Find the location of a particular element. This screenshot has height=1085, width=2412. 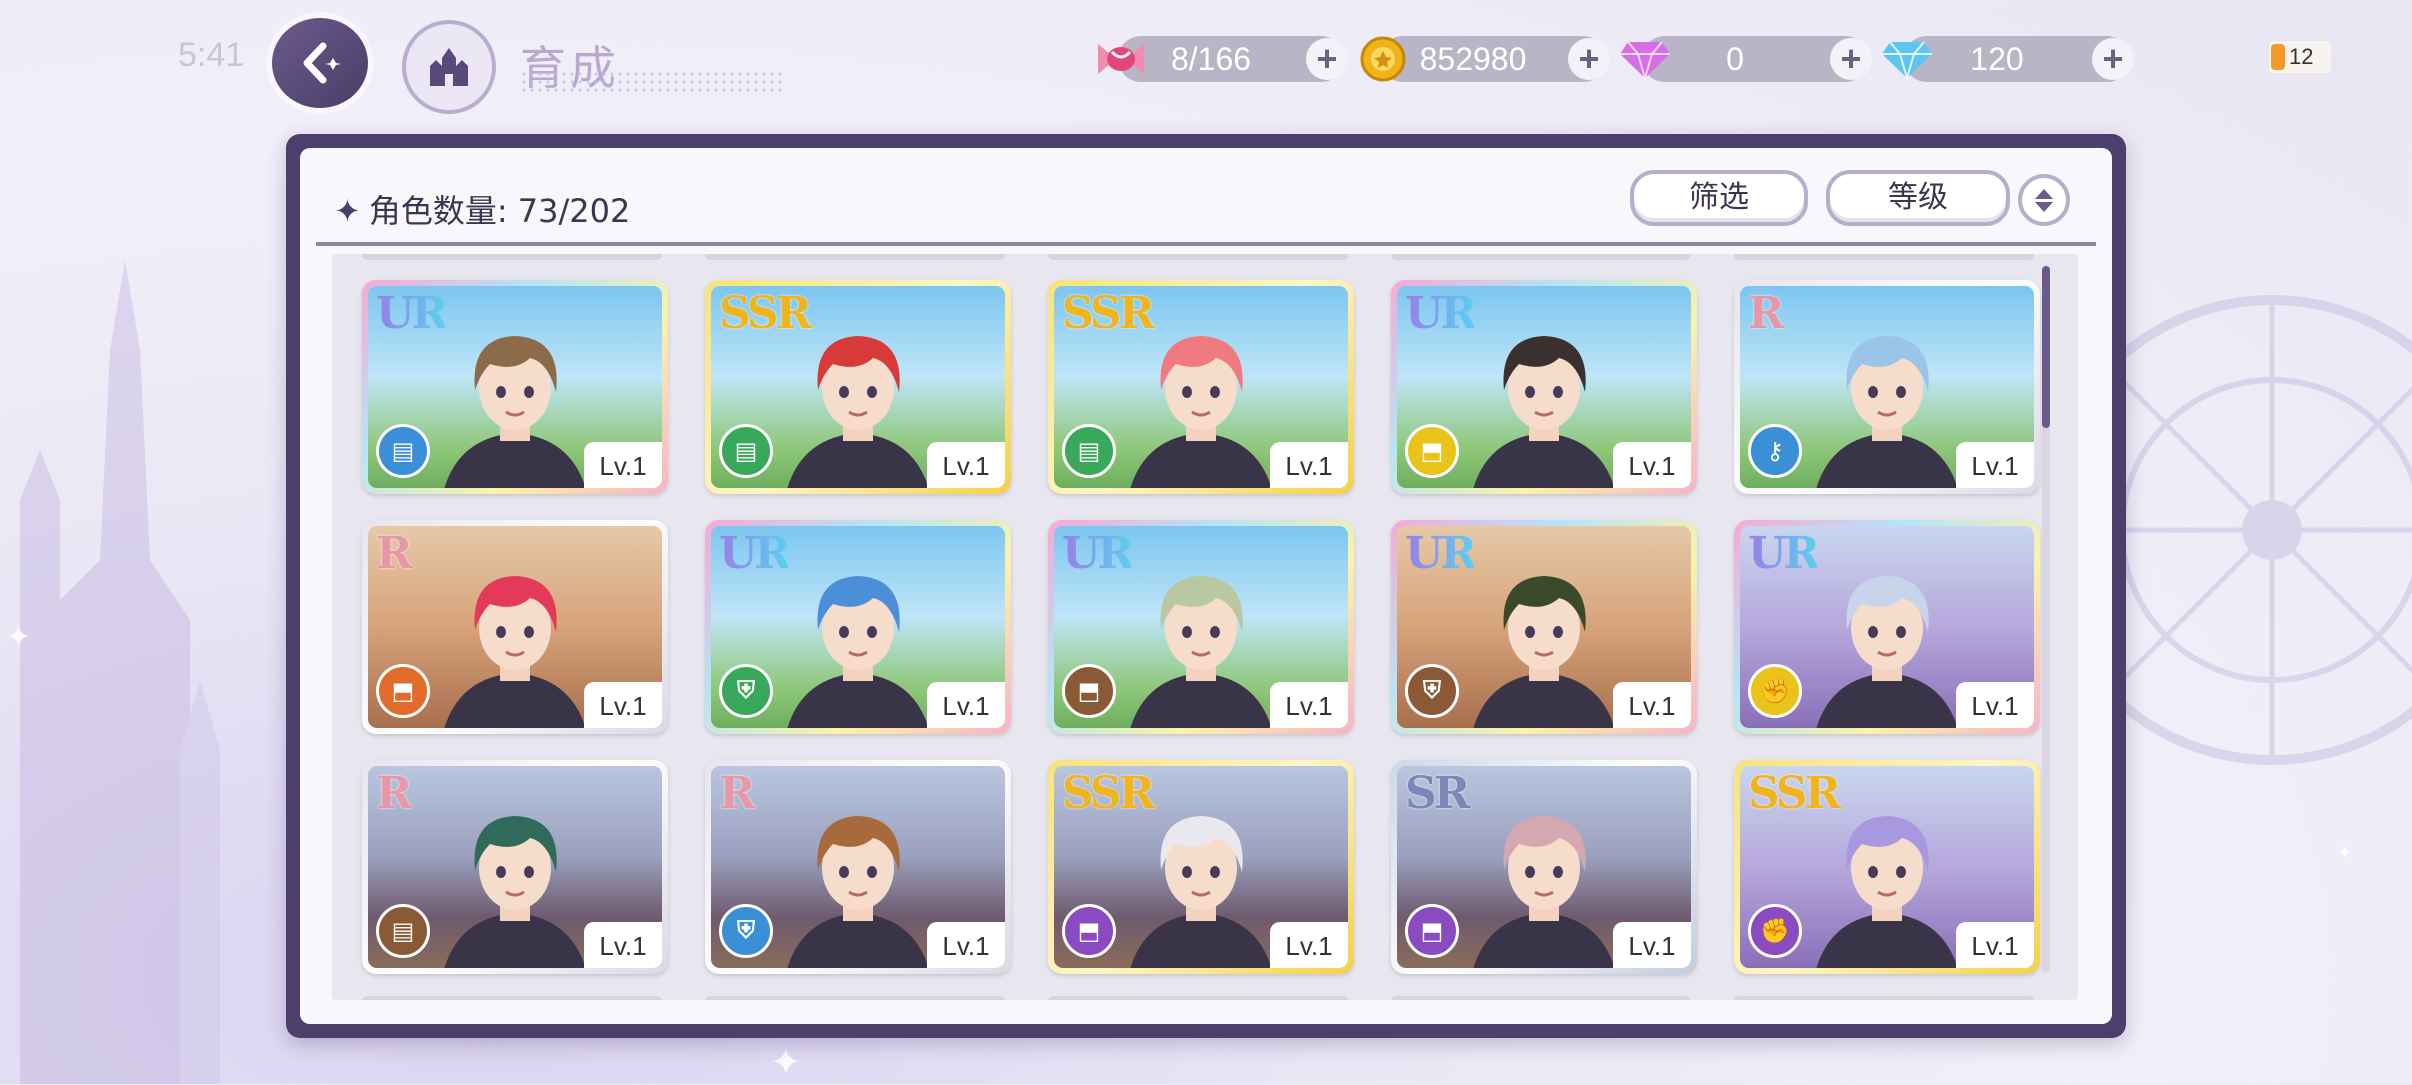

add-candy-button: + is located at coordinates (1327, 59).